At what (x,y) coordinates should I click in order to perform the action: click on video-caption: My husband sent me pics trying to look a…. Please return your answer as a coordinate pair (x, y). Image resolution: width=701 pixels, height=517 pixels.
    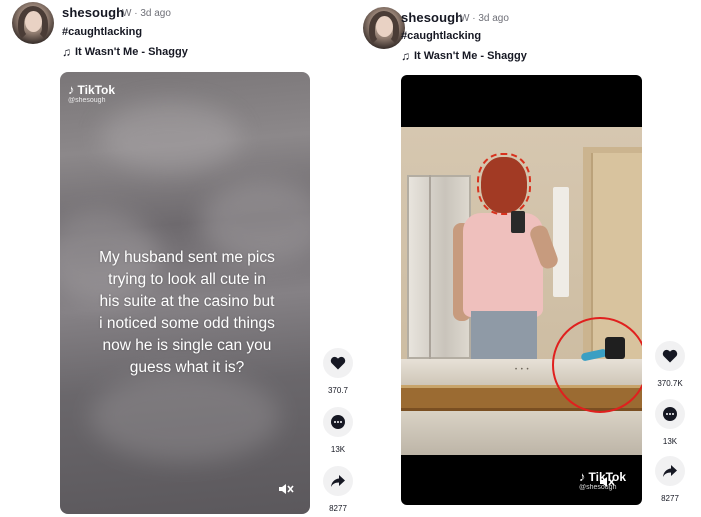
    Looking at the image, I should click on (187, 312).